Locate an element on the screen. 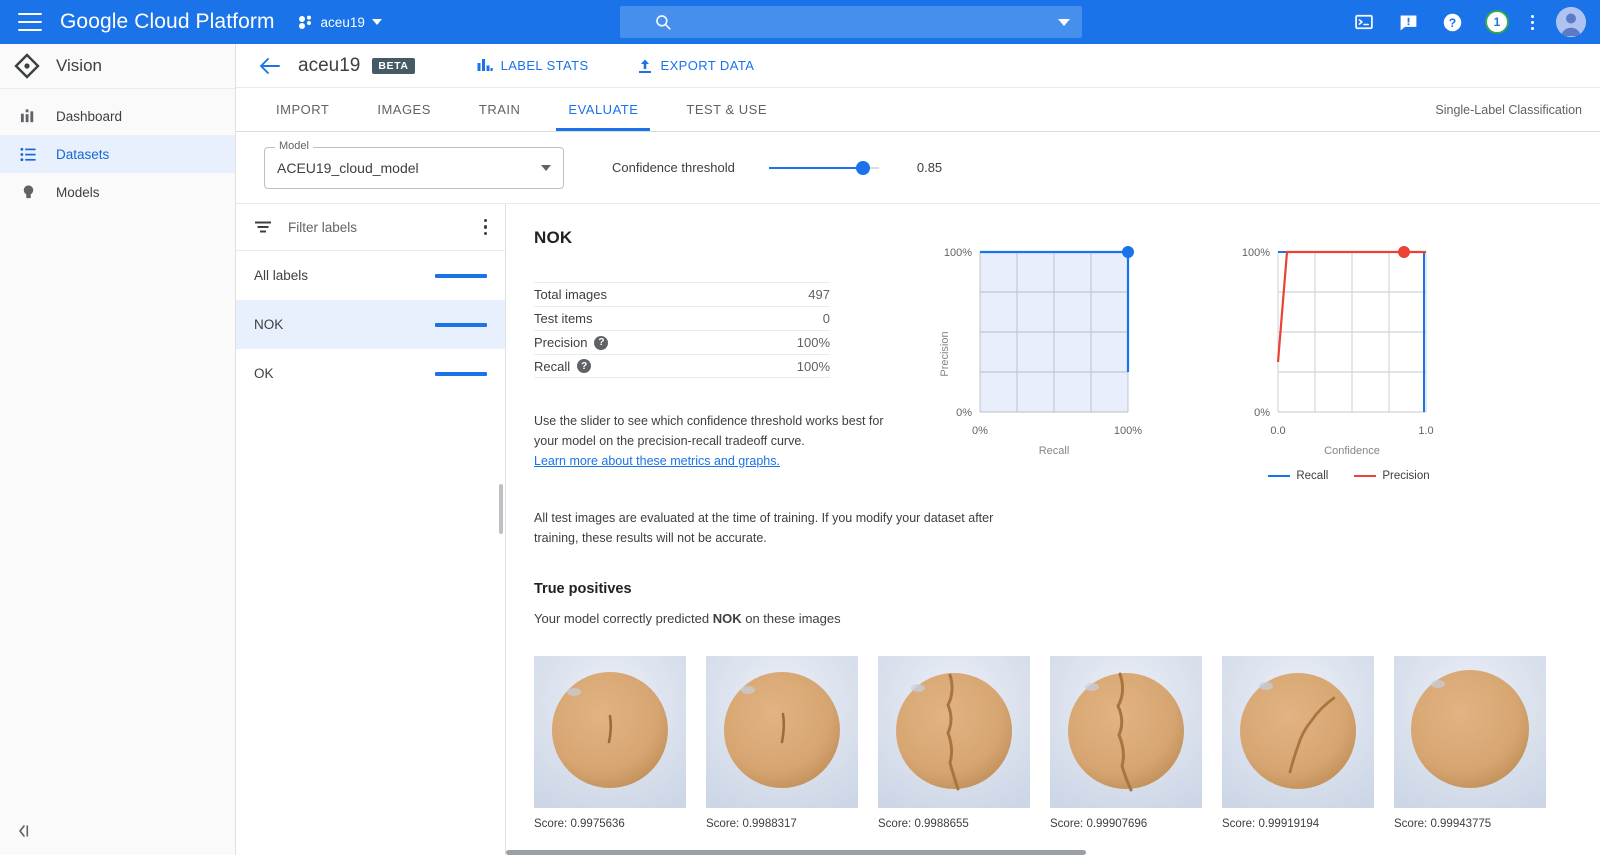 The width and height of the screenshot is (1600, 855). recall-help-icon: ? is located at coordinates (584, 366).